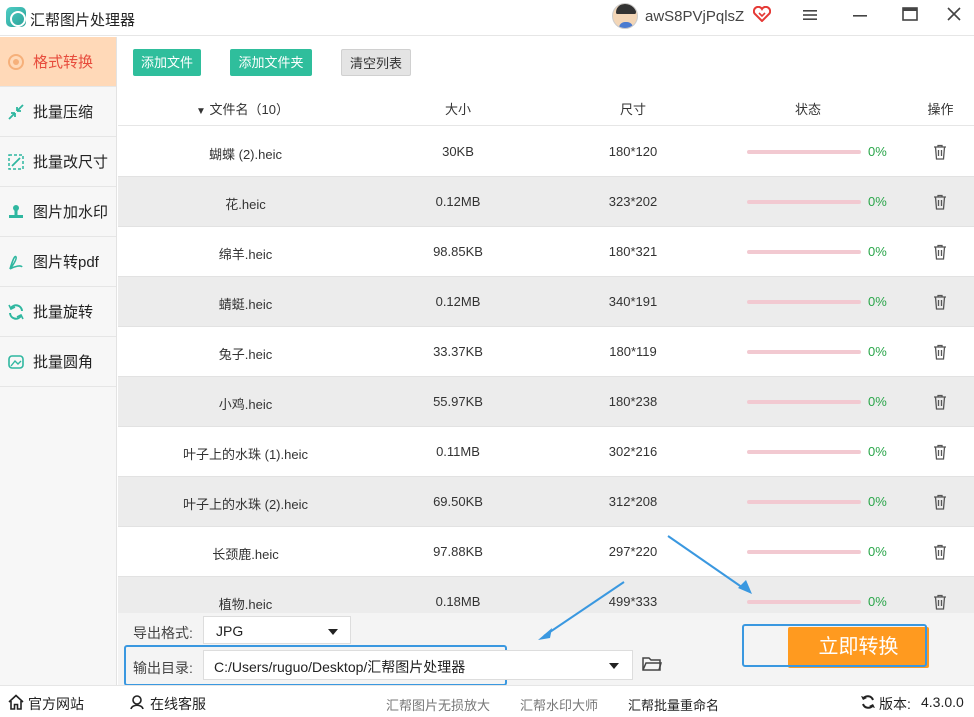 This screenshot has width=974, height=717. Describe the element at coordinates (63, 312) in the screenshot. I see `sidebar-item-label: 批量旋转` at that location.